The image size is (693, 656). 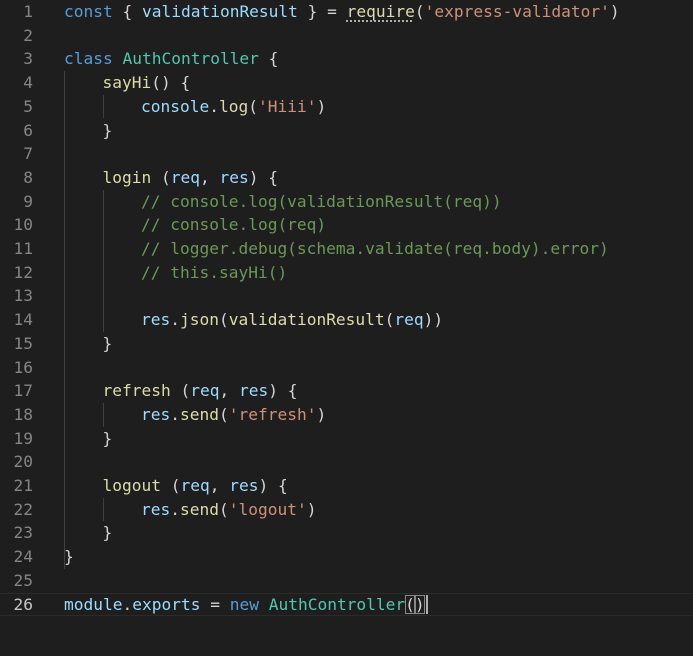 I want to click on code-line: 10 // console.log(req), so click(x=346, y=225).